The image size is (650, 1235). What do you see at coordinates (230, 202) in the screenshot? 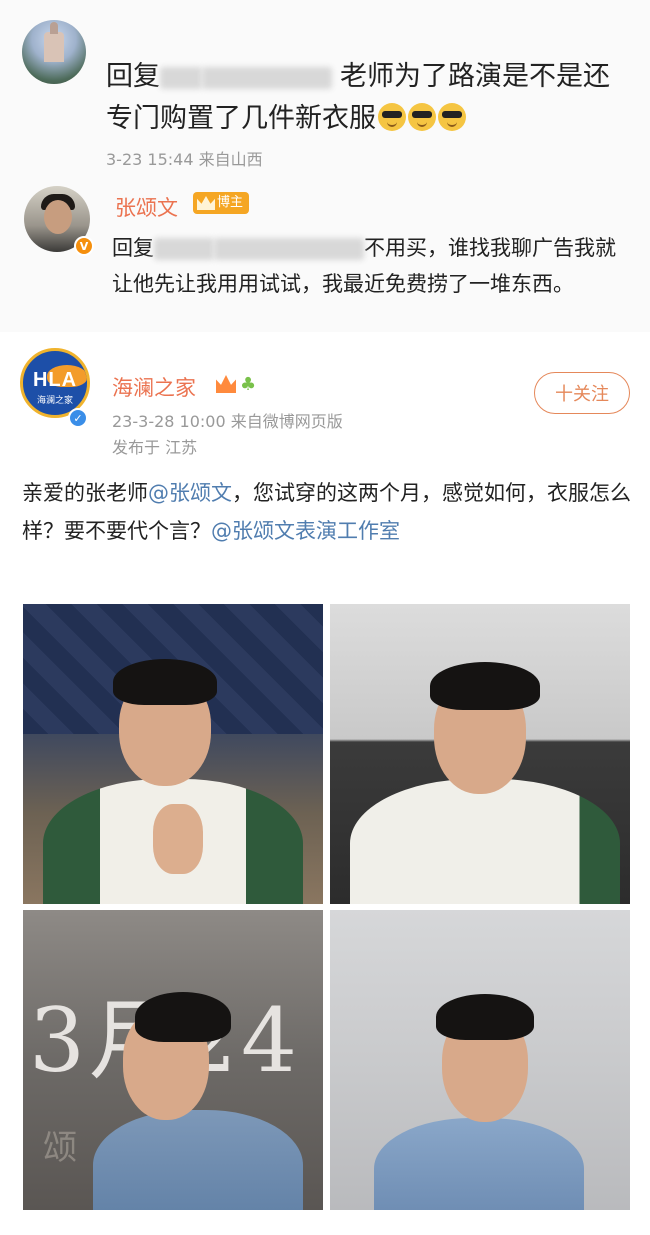
I see `blogger-badge-label: 博主` at bounding box center [230, 202].